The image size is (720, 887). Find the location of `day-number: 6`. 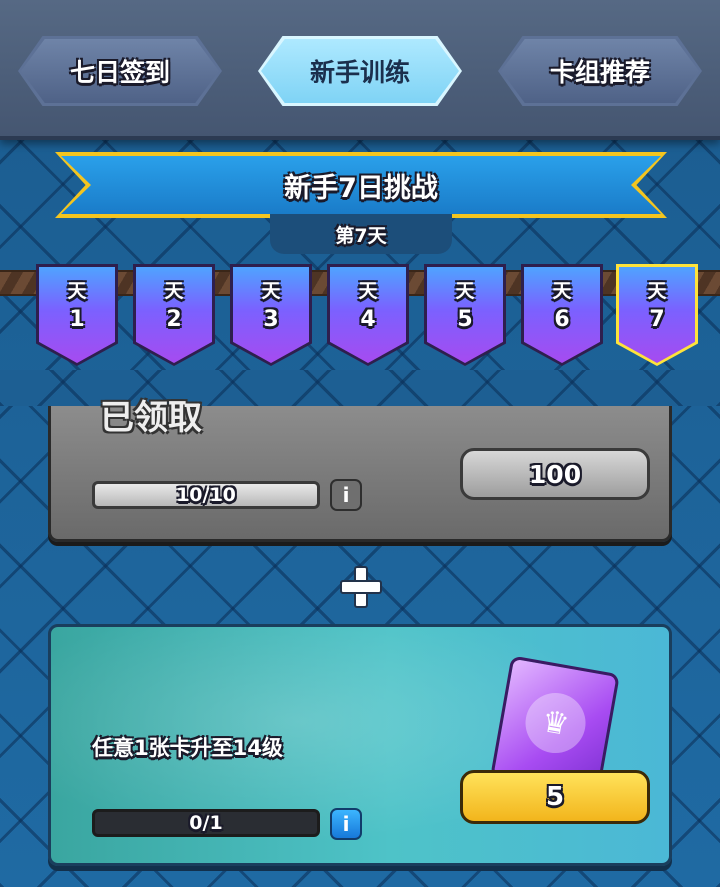

day-number: 6 is located at coordinates (562, 319).